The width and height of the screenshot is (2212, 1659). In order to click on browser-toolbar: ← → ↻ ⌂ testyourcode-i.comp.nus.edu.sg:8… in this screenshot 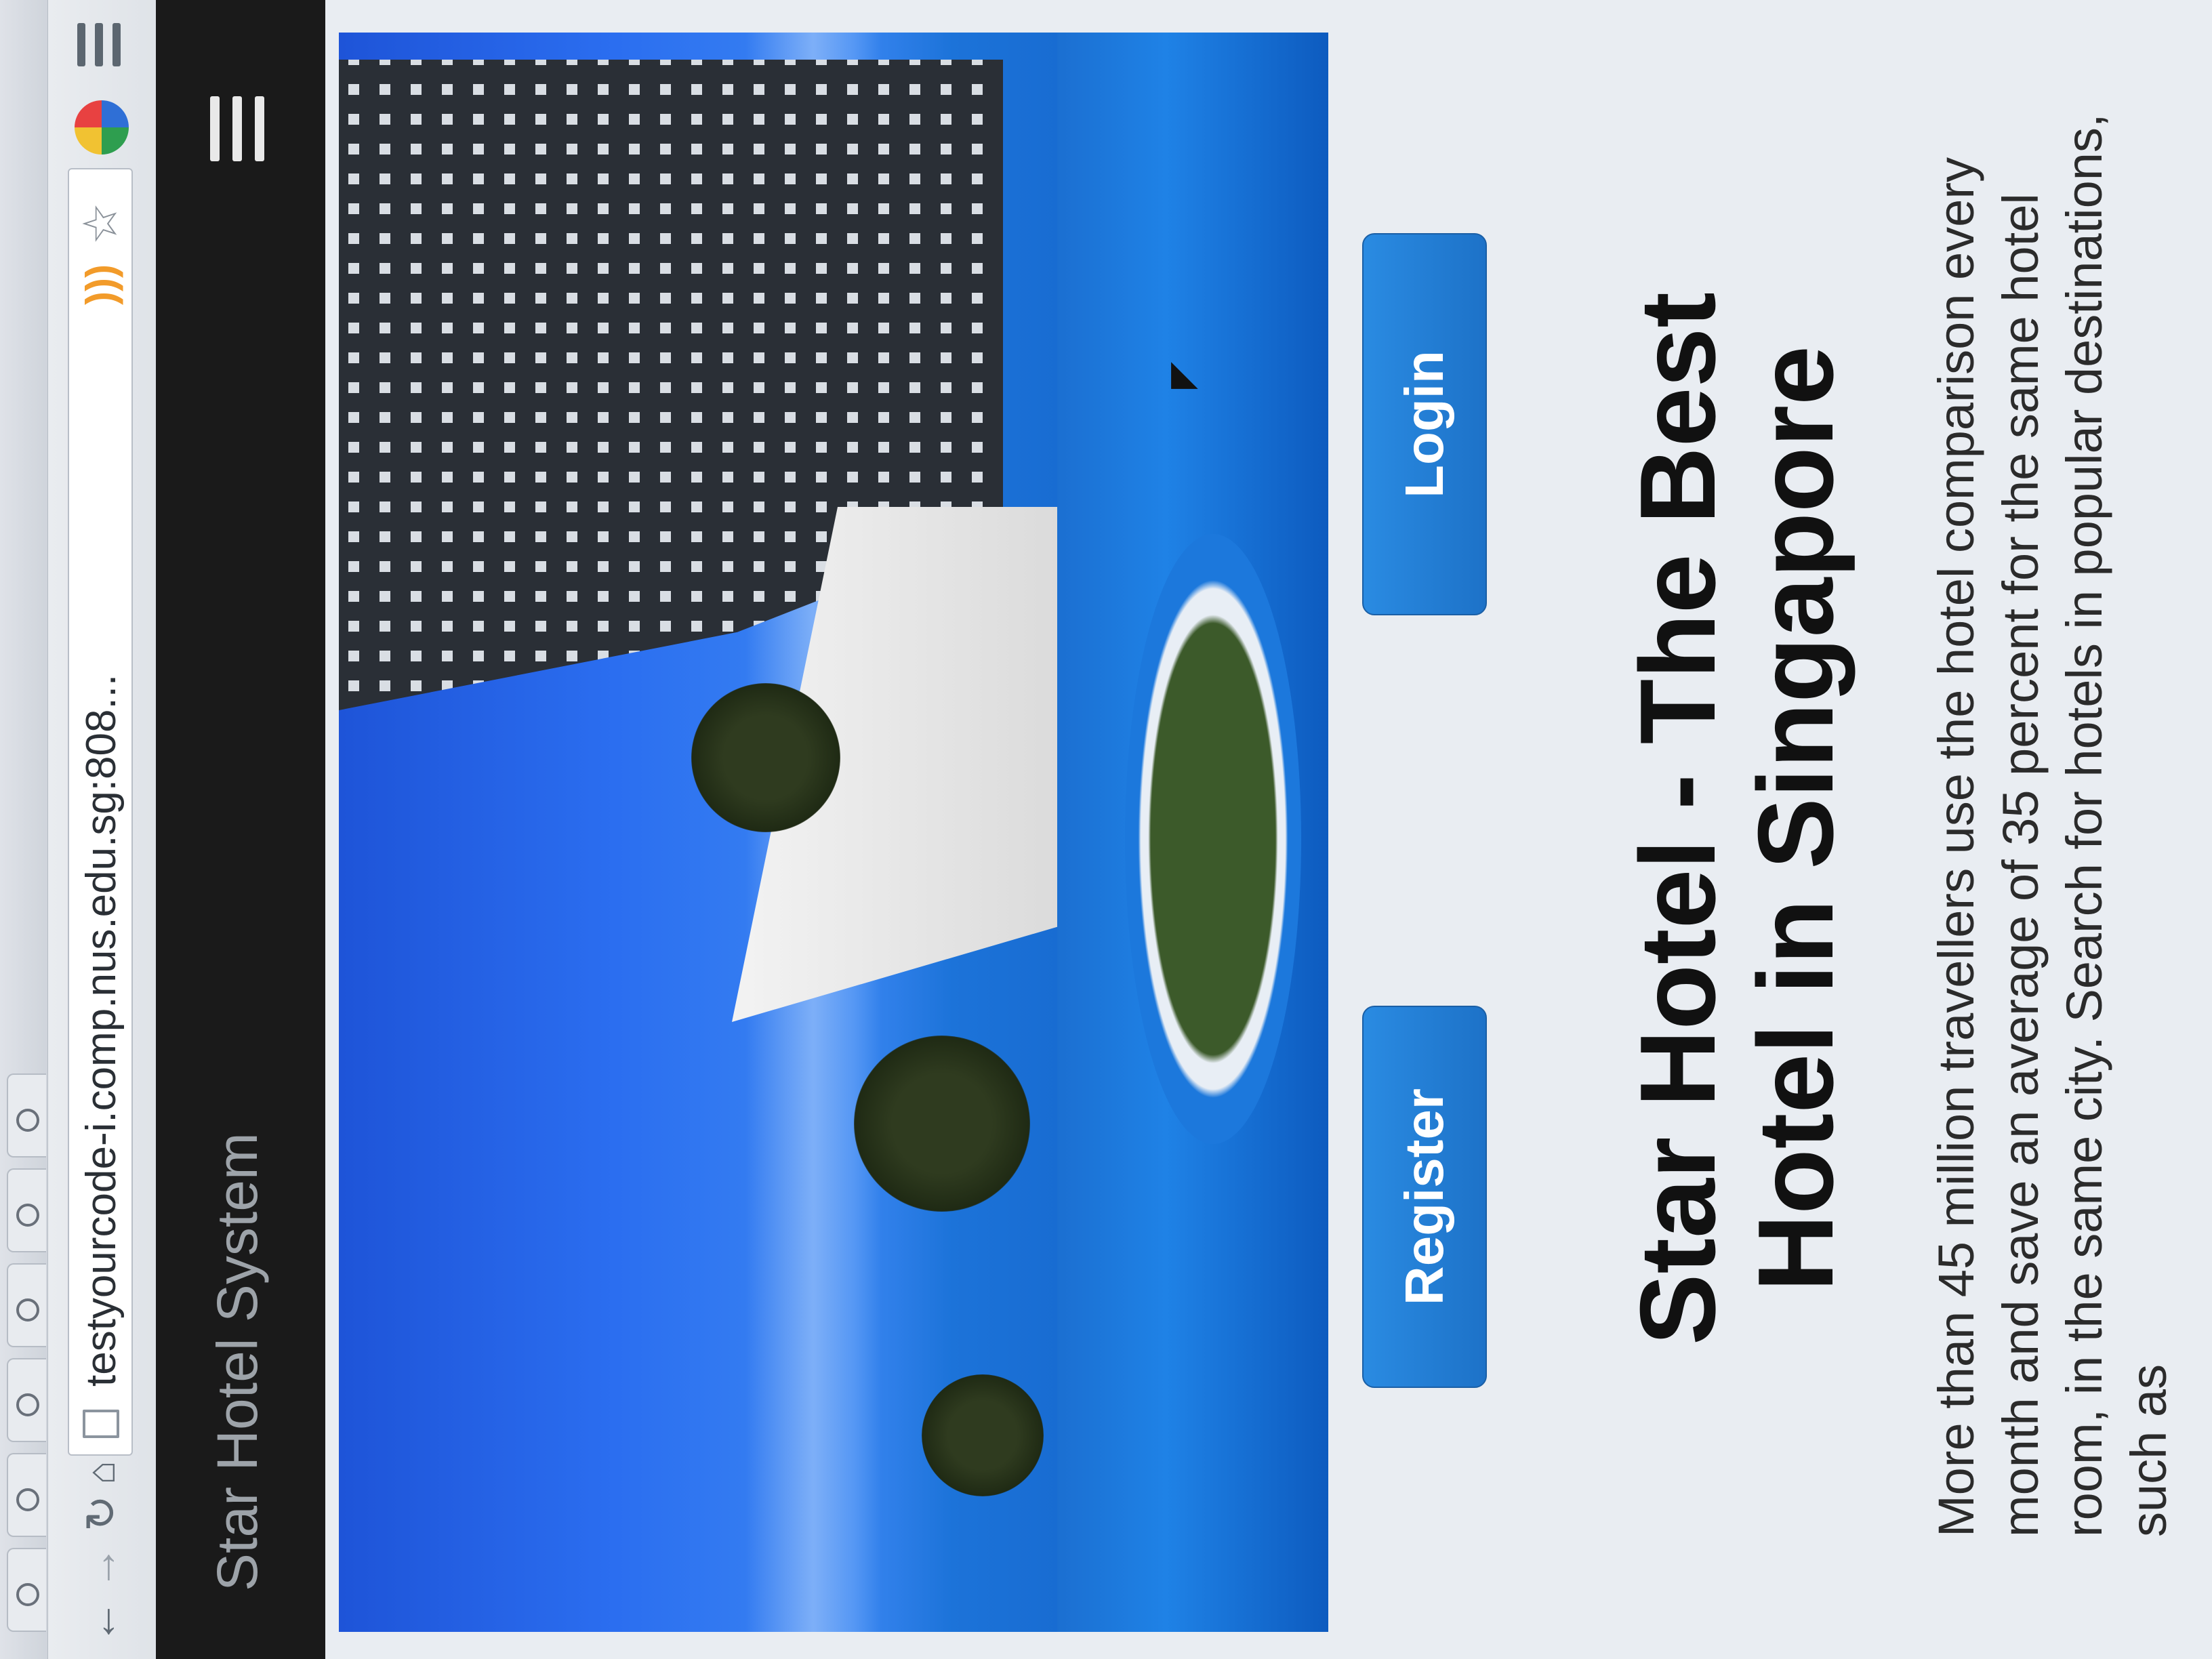, I will do `click(78, 829)`.